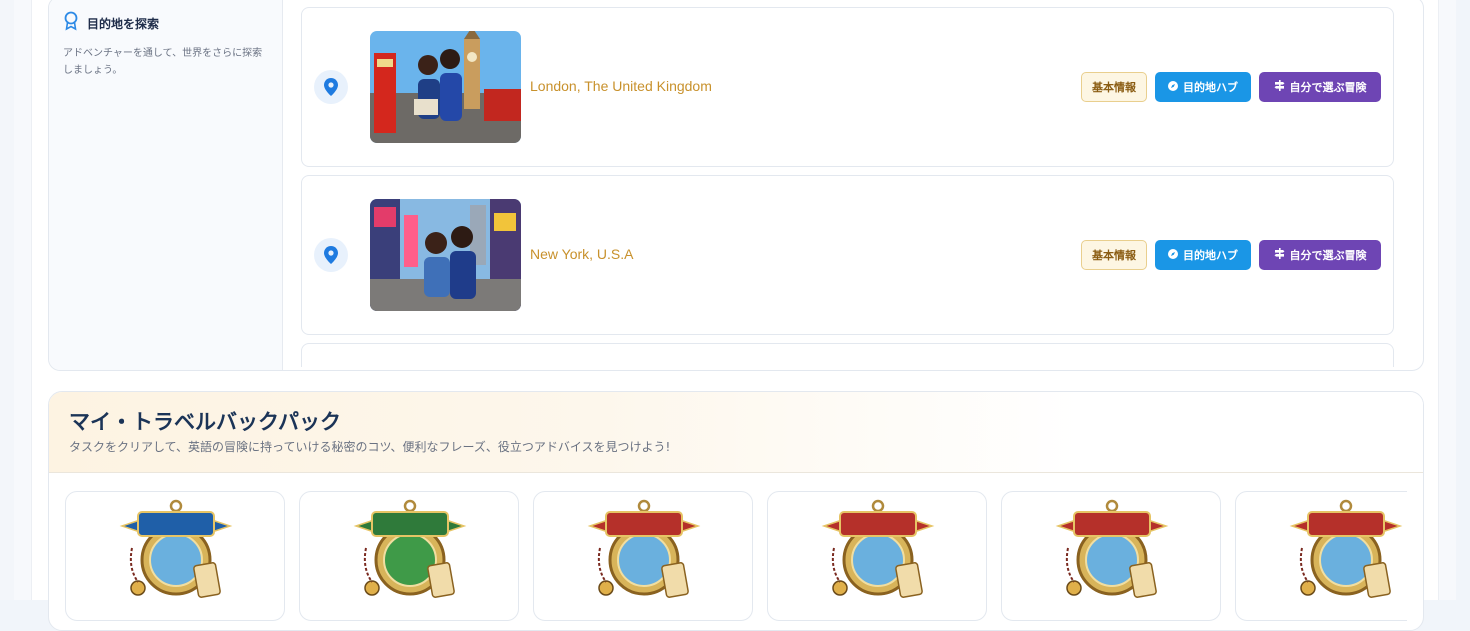 This screenshot has width=1470, height=631. What do you see at coordinates (847, 355) in the screenshot?
I see `destination-card-partial` at bounding box center [847, 355].